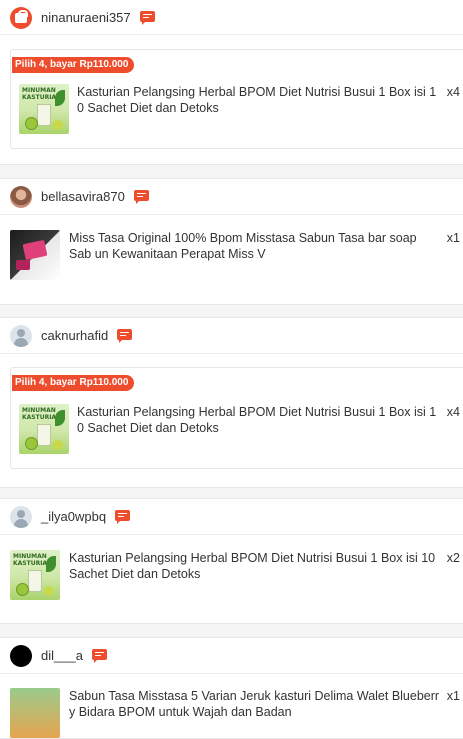 The height and width of the screenshot is (739, 463). Describe the element at coordinates (62, 655) in the screenshot. I see `buyer-username: dil___a` at that location.